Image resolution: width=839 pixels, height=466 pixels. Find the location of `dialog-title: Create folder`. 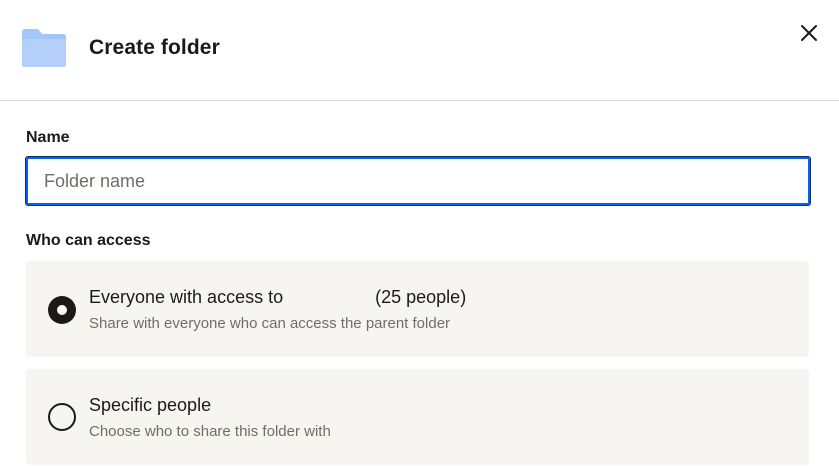

dialog-title: Create folder is located at coordinates (154, 47).